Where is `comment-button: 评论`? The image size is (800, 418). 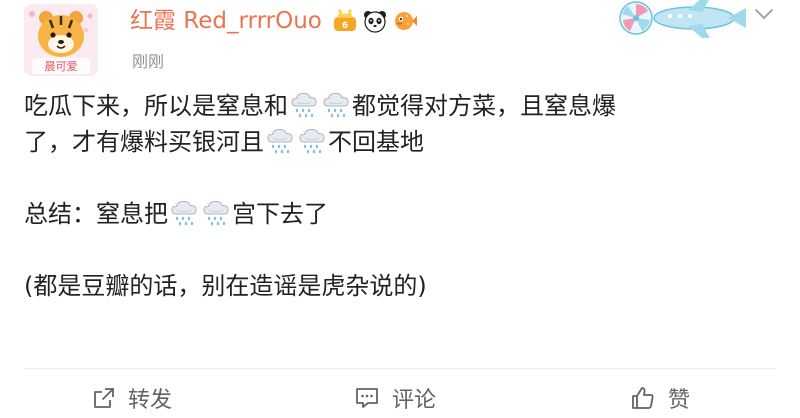 comment-button: 评论 is located at coordinates (395, 398).